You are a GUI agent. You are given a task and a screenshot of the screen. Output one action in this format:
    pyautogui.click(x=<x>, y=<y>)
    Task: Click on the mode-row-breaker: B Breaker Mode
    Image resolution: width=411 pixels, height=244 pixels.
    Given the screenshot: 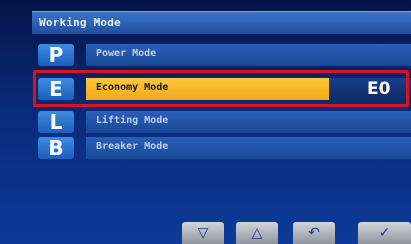 What is the action you would take?
    pyautogui.click(x=205, y=148)
    